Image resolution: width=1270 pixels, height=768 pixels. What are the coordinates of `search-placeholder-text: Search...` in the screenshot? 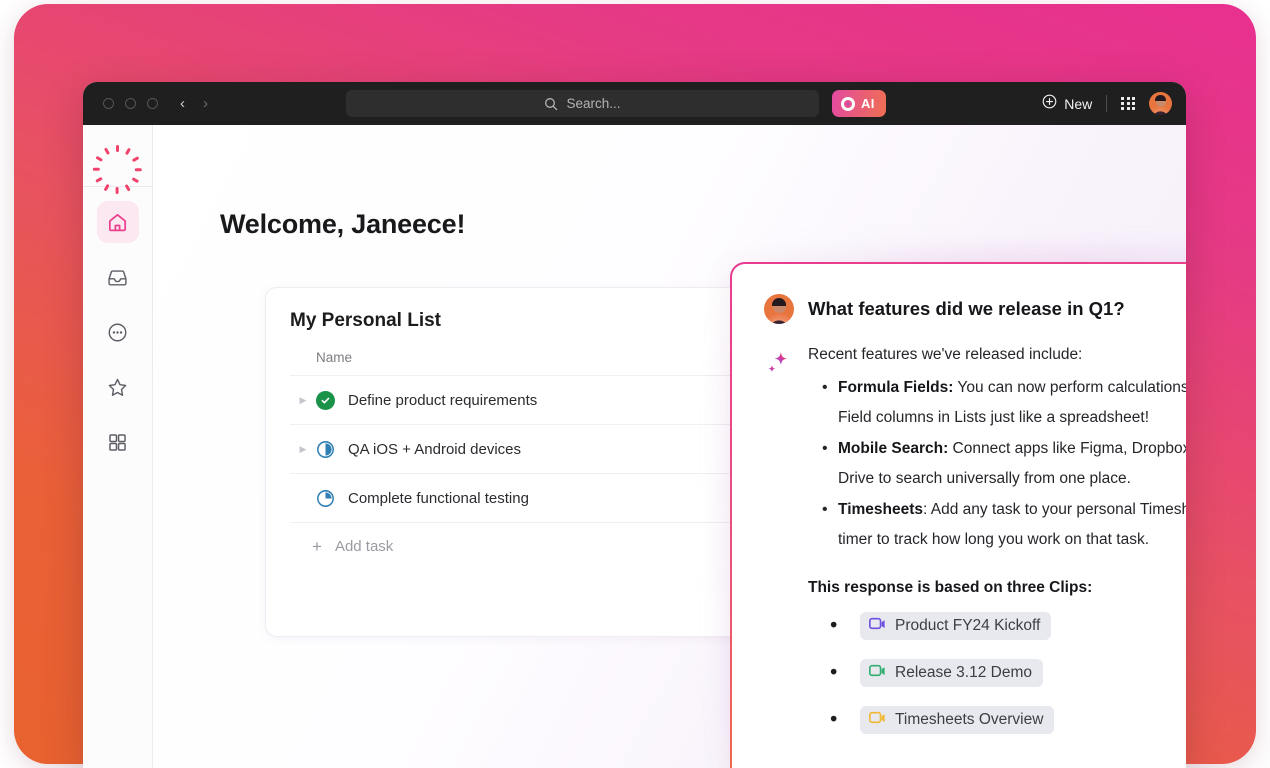 It's located at (593, 103).